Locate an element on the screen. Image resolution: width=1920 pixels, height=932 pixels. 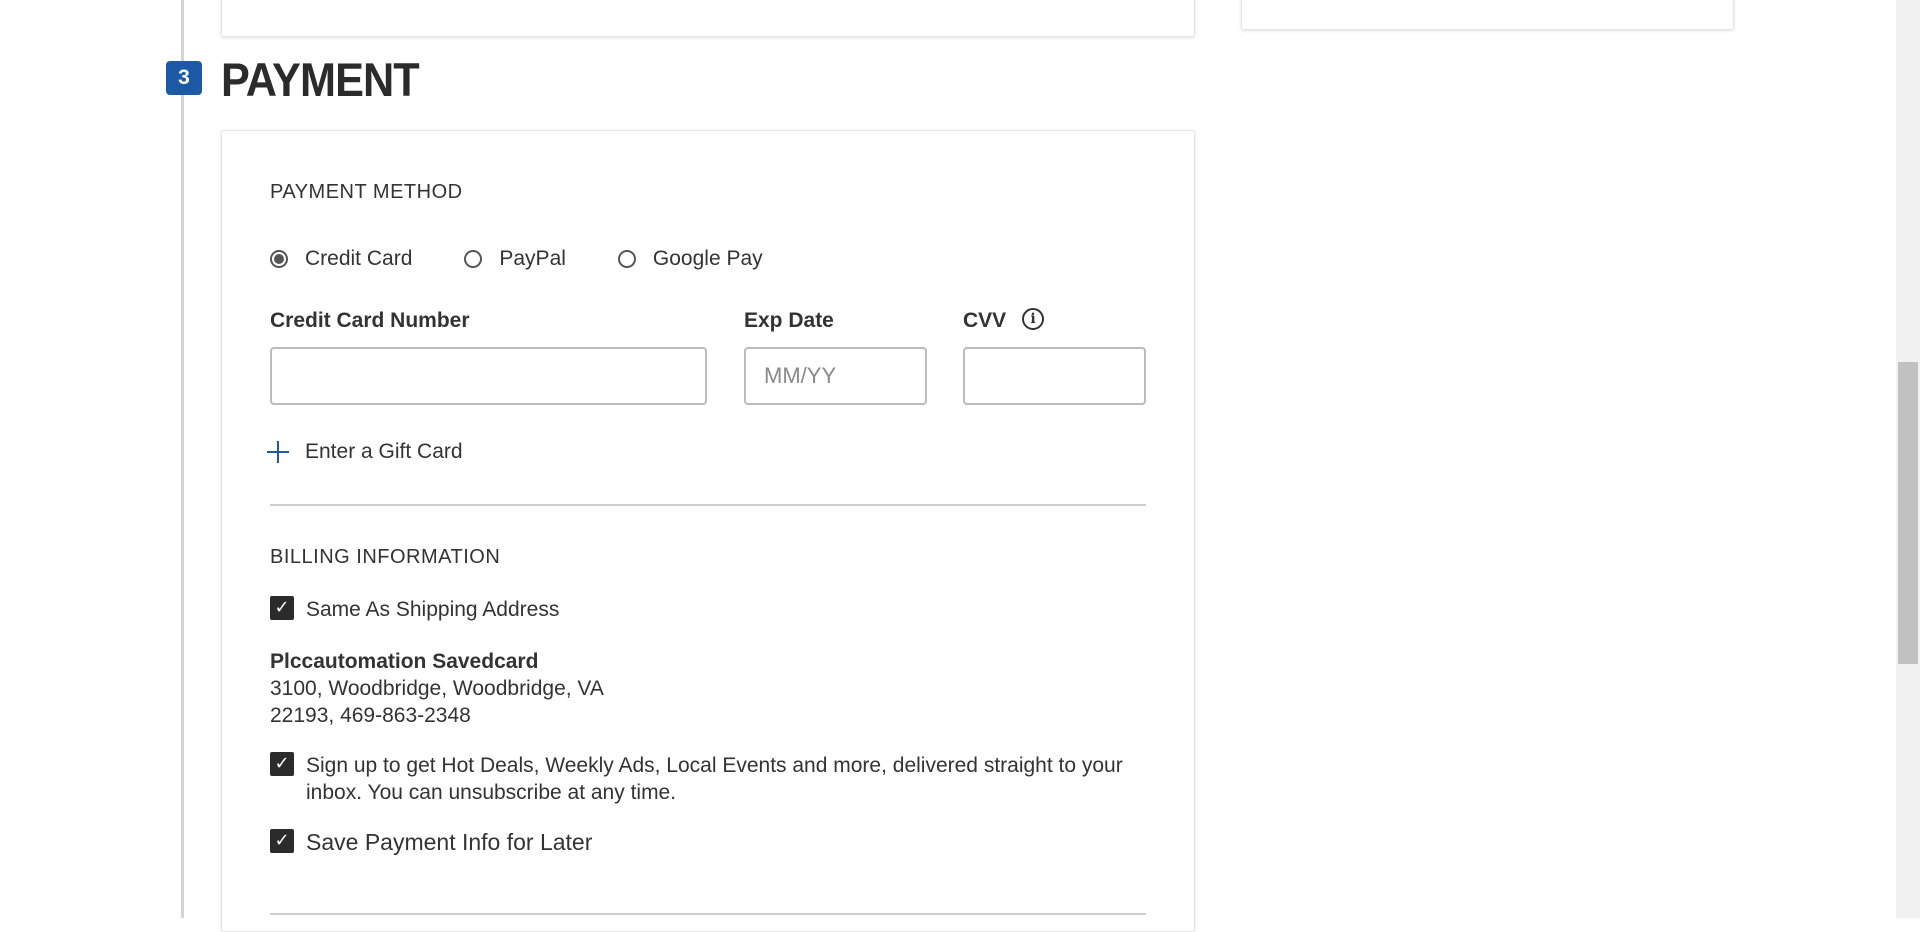
radio-paypal-label: PayPal is located at coordinates (532, 258).